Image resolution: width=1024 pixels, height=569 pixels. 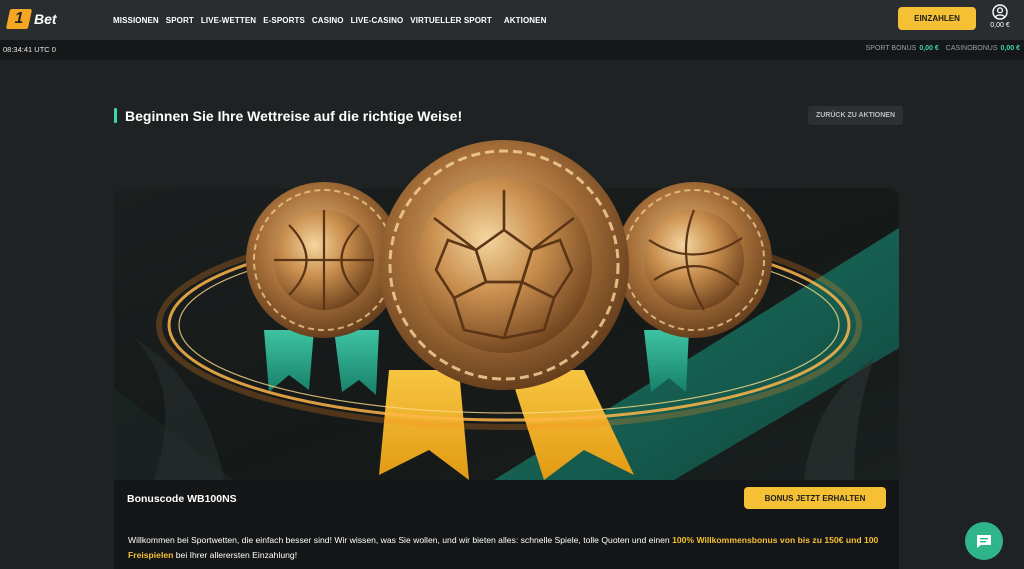 I want to click on utc-clock: 08:34:41 UTC 0, so click(x=29, y=49).